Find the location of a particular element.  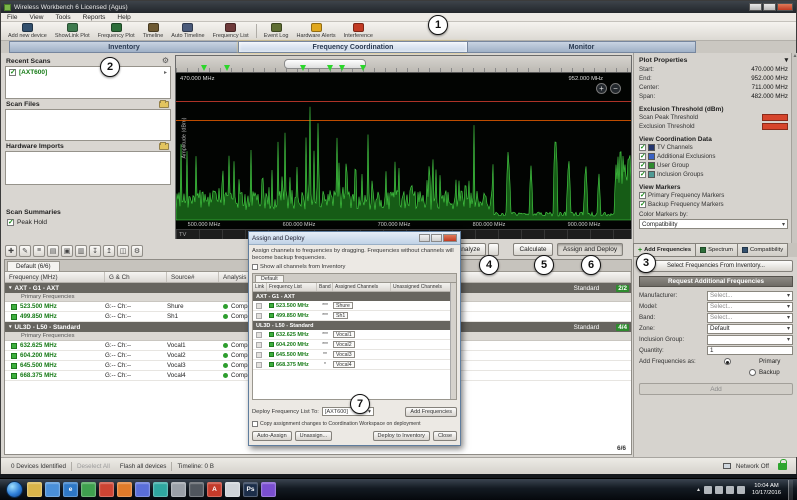

inclusion-group-select: ▾ is located at coordinates (750, 339).